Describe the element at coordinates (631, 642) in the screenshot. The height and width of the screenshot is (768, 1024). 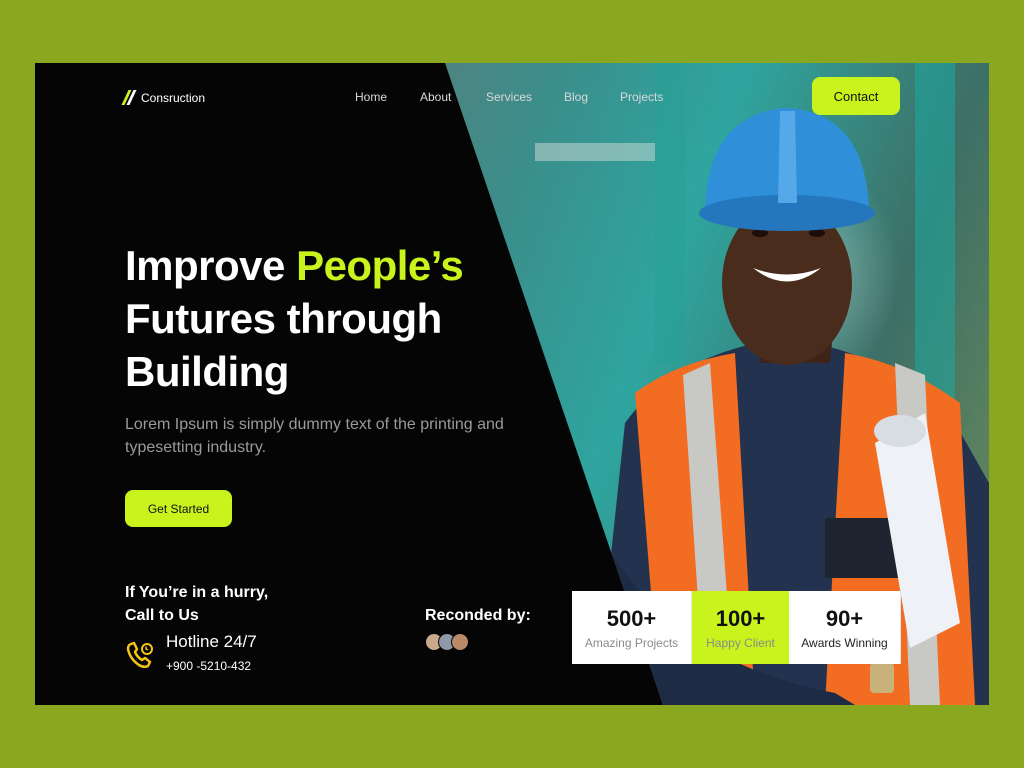
I see `stat-label: Amazing Projects` at that location.